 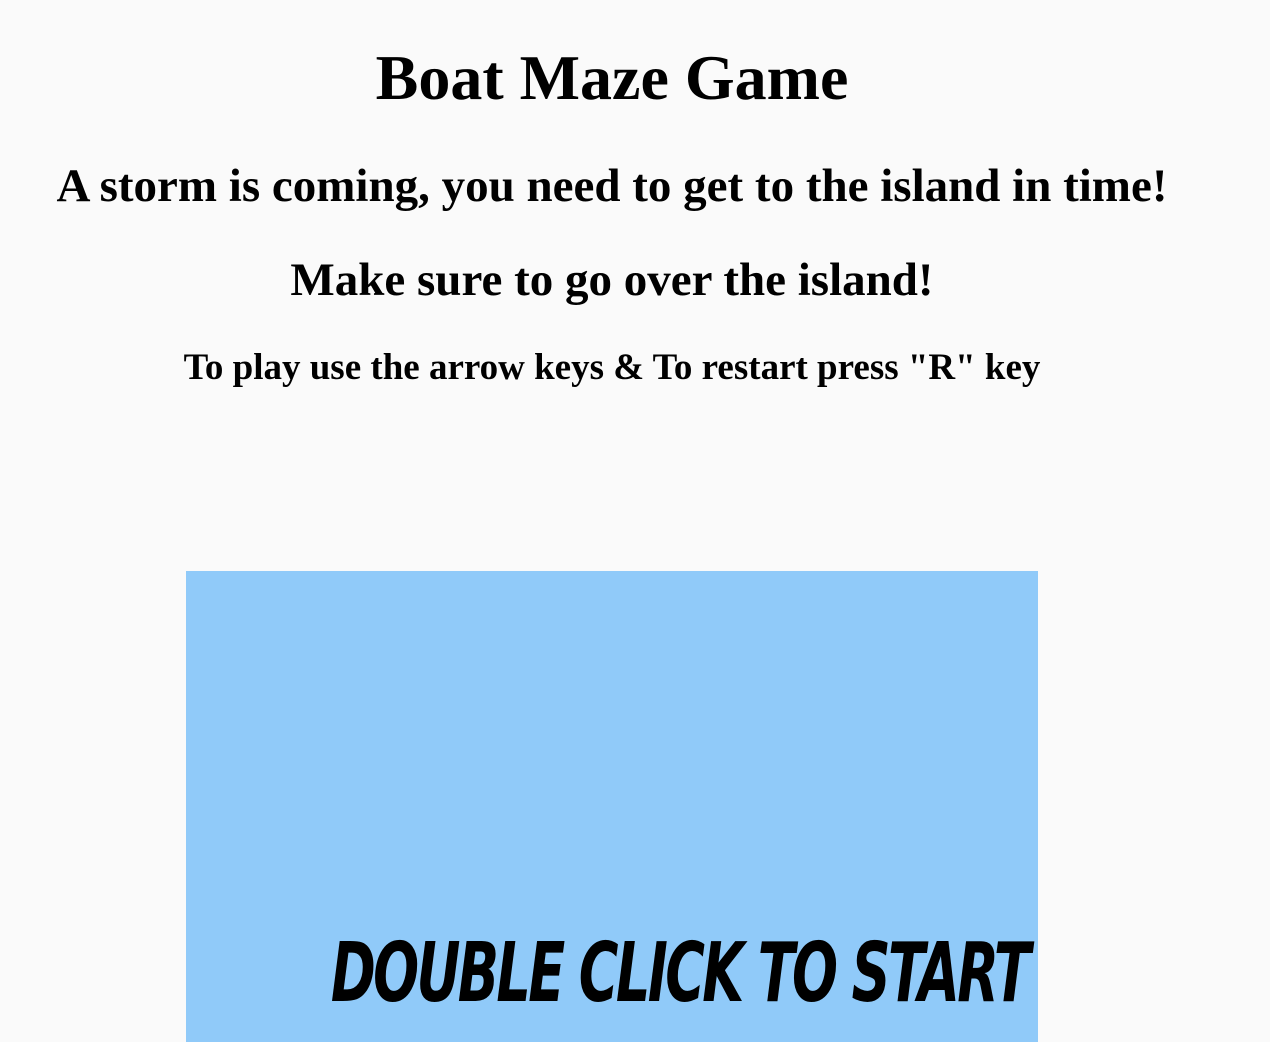 I want to click on page-title: Boat Maze Game, so click(x=612, y=77).